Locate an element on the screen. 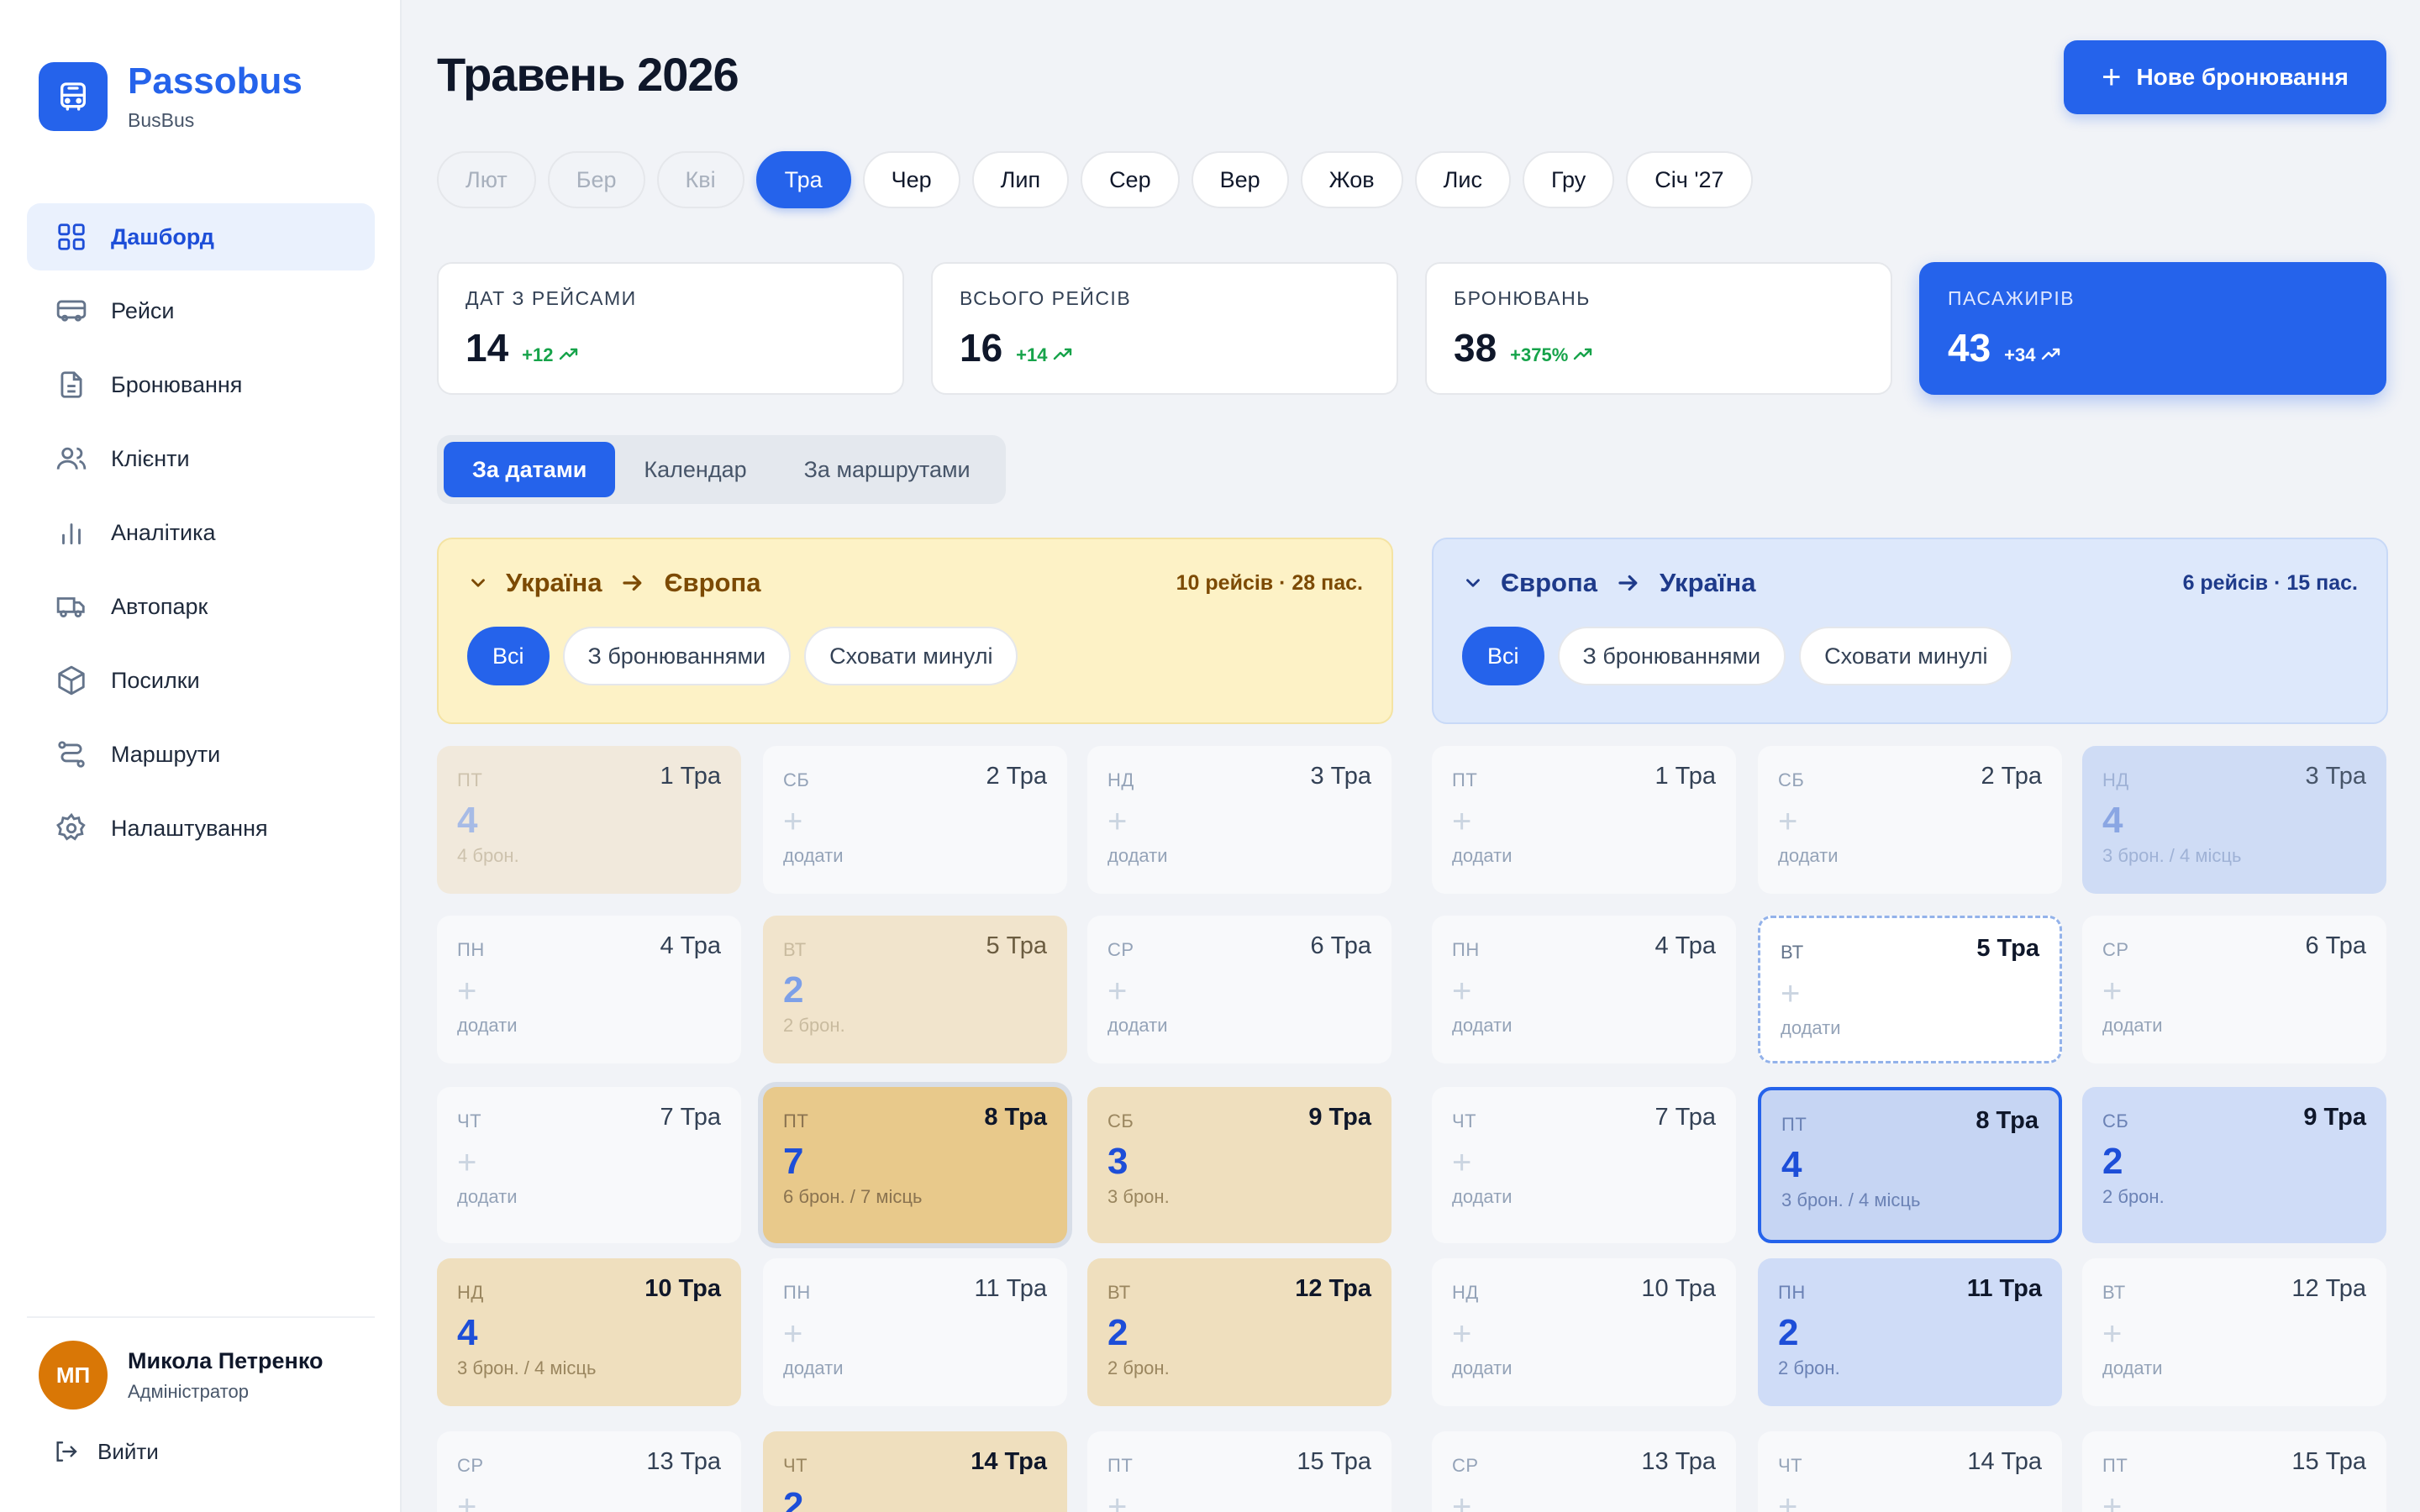 The height and width of the screenshot is (1512, 2420). sidebar-item-fleet: Автопарк is located at coordinates (201, 606).